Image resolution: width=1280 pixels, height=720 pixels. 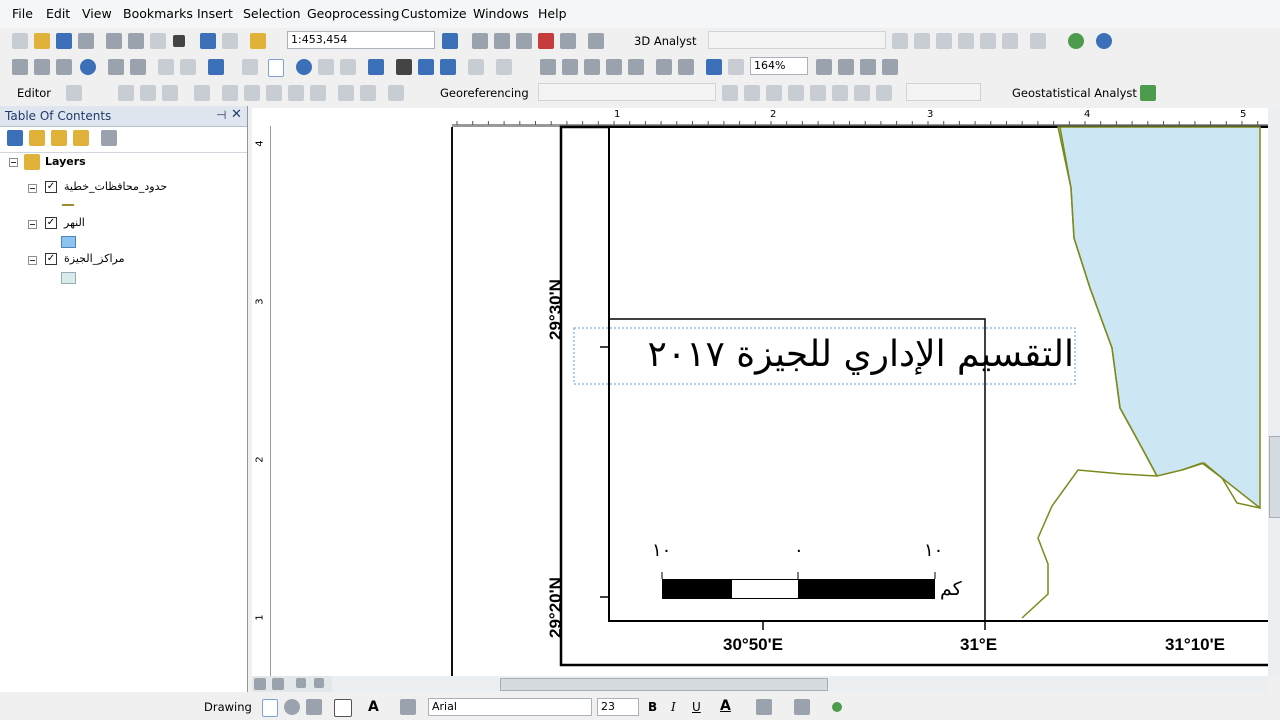 I want to click on layout-pan-icon, so click(x=592, y=67).